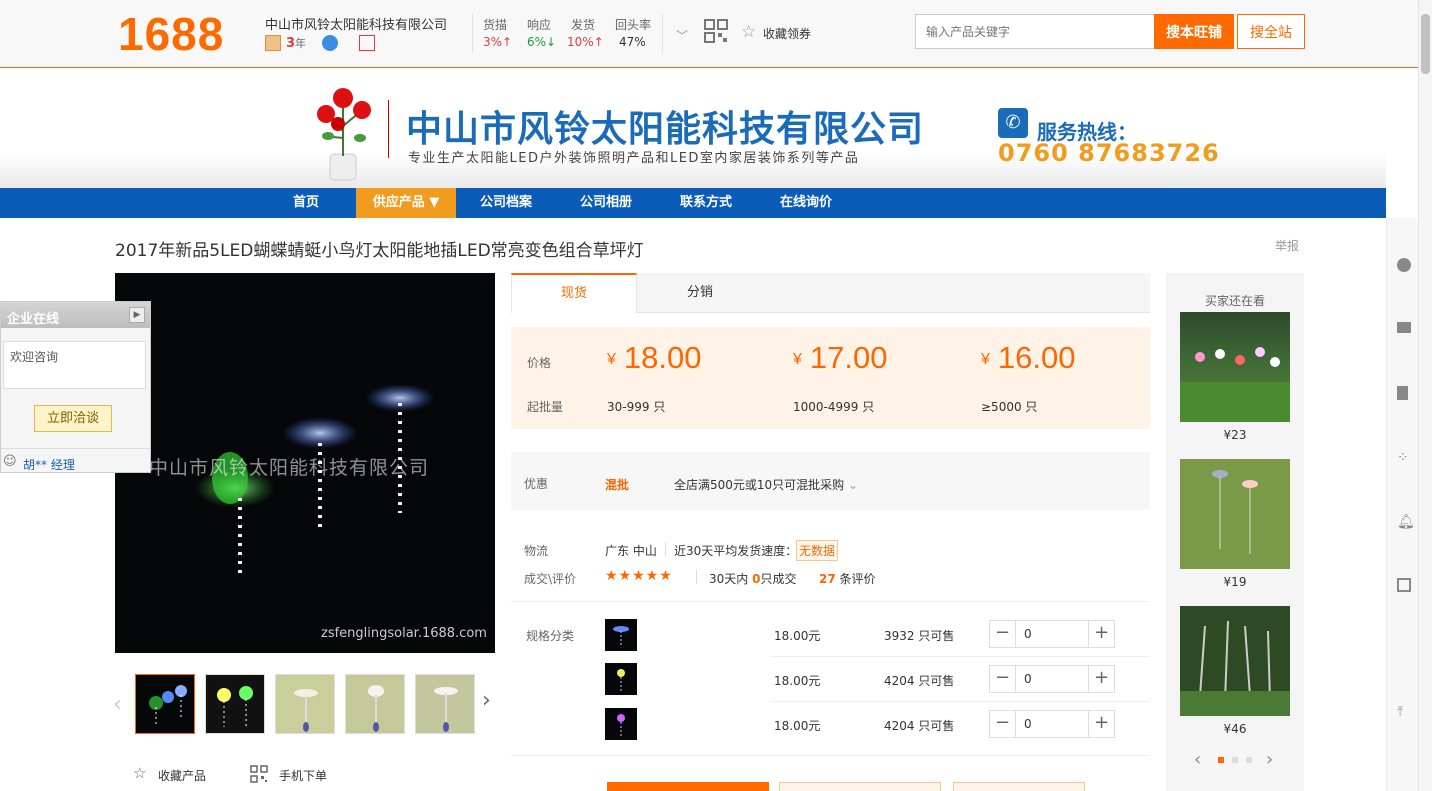  Describe the element at coordinates (574, 293) in the screenshot. I see `tab-in-stock: 现货` at that location.